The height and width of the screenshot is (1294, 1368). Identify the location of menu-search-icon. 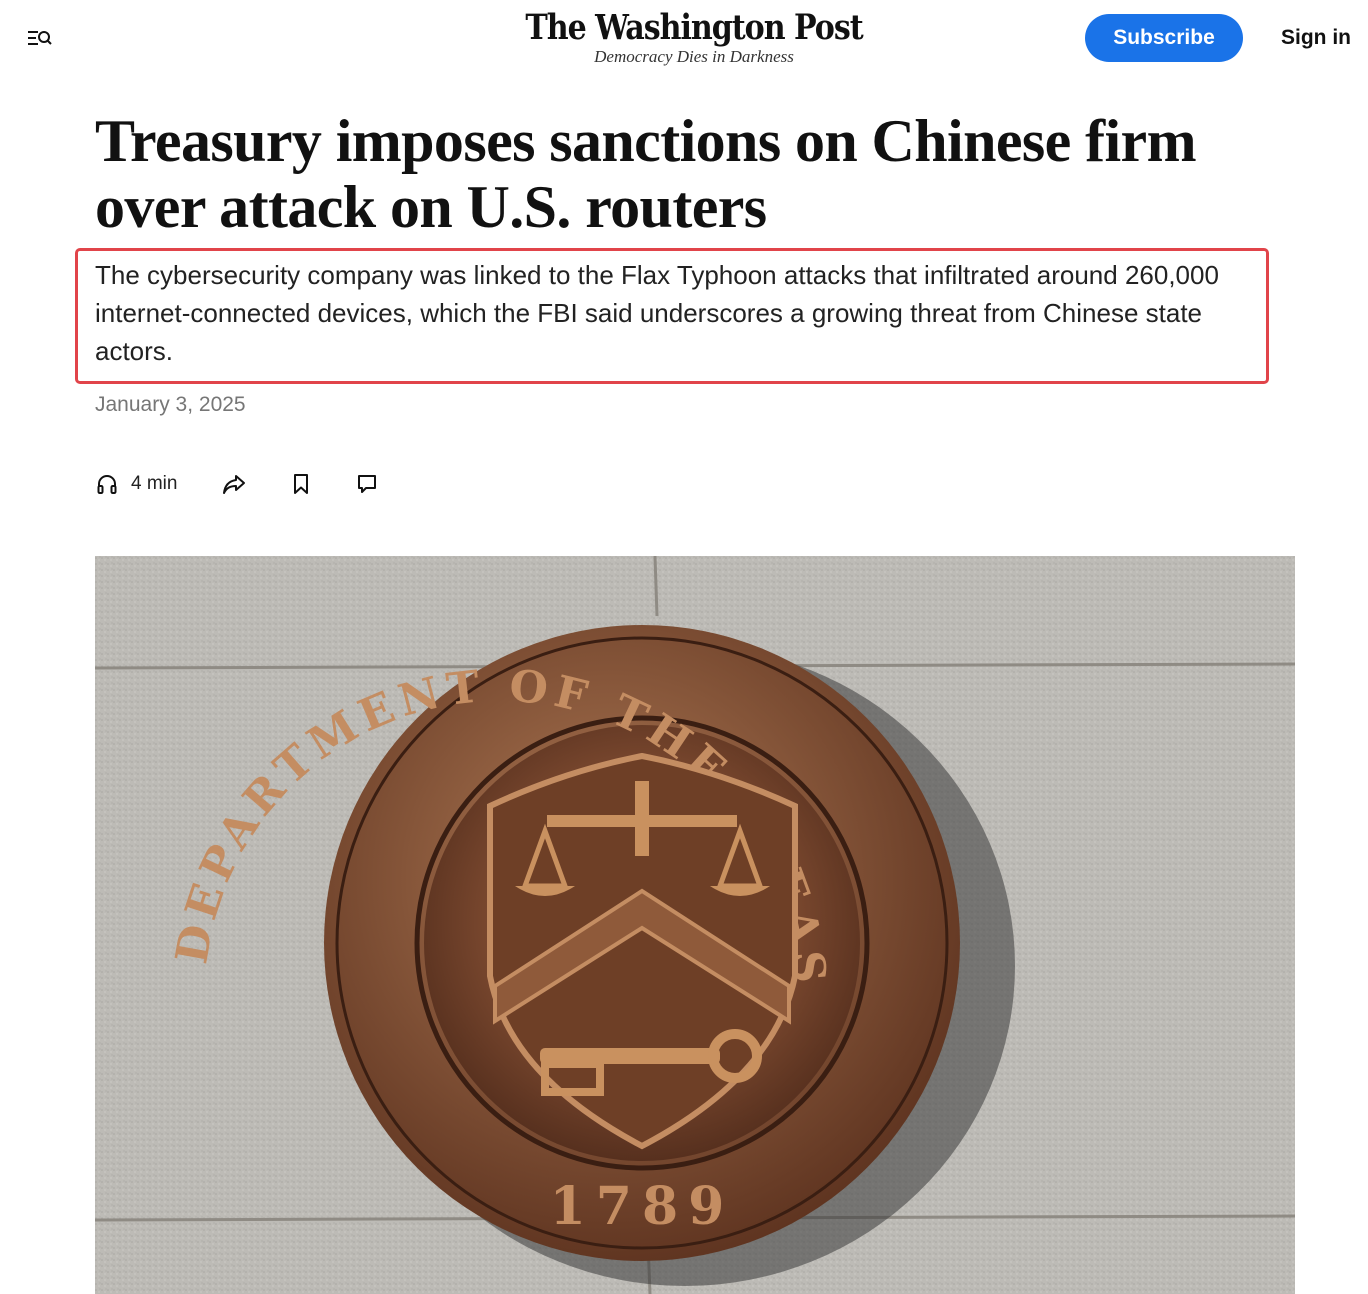
(40, 38).